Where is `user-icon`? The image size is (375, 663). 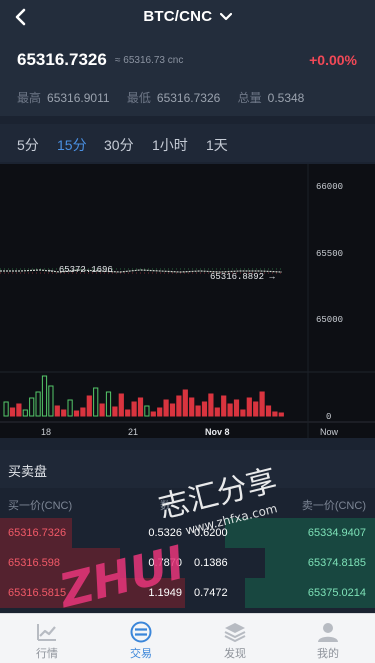
user-icon is located at coordinates (328, 632).